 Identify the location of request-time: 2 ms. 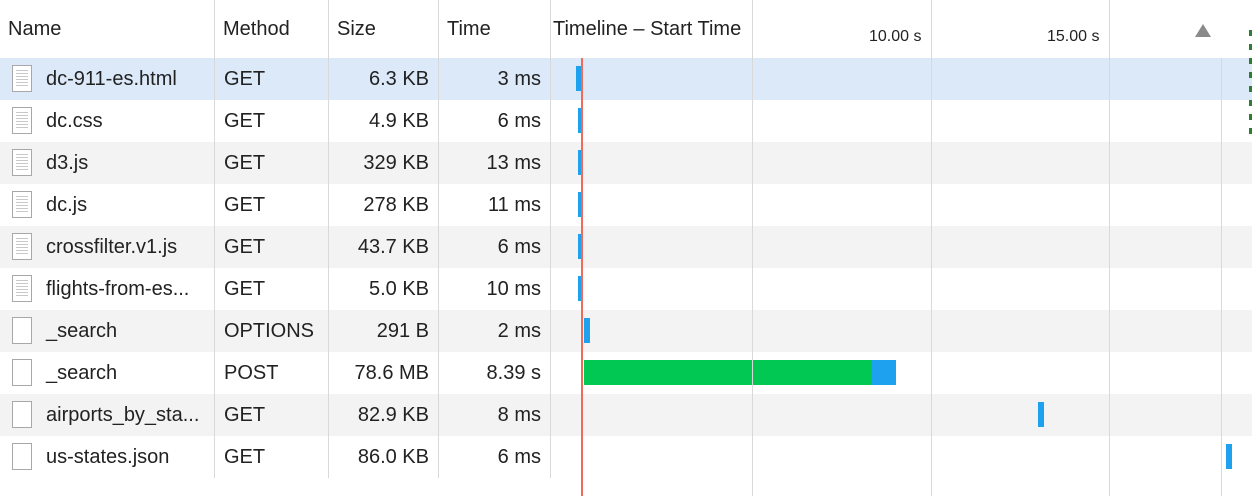
(495, 331).